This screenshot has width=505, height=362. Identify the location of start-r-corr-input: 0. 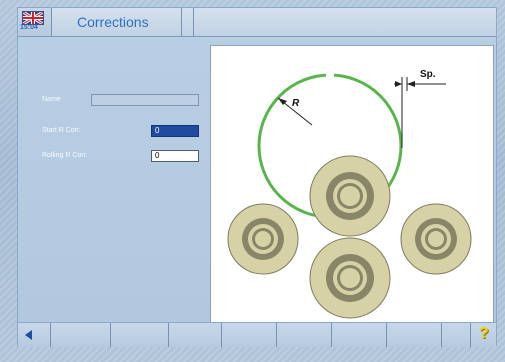
(175, 131).